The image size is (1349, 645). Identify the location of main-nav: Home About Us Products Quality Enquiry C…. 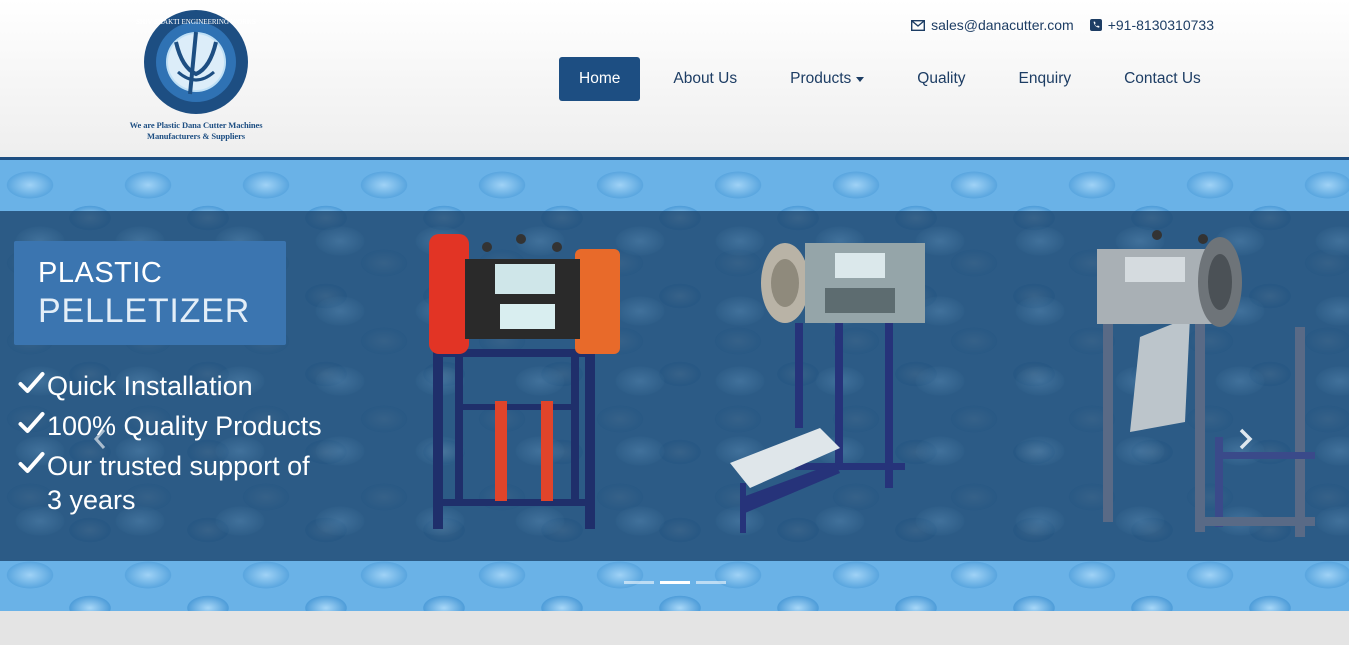
(896, 79).